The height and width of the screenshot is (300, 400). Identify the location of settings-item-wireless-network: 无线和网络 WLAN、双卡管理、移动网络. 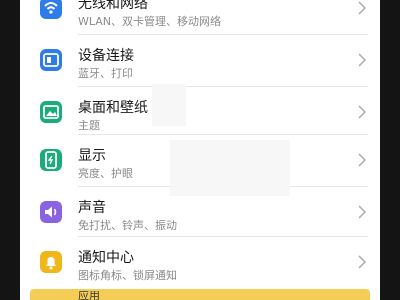
(200, 17).